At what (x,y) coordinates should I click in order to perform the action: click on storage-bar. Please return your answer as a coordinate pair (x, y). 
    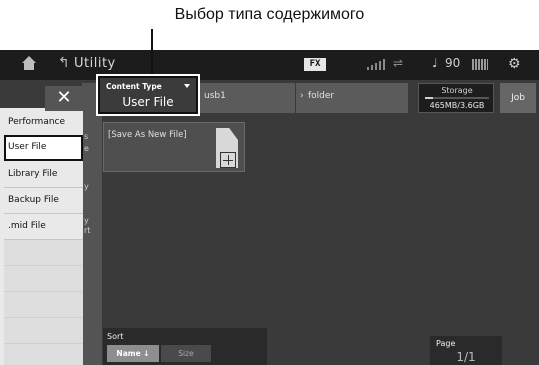
    Looking at the image, I should click on (457, 98).